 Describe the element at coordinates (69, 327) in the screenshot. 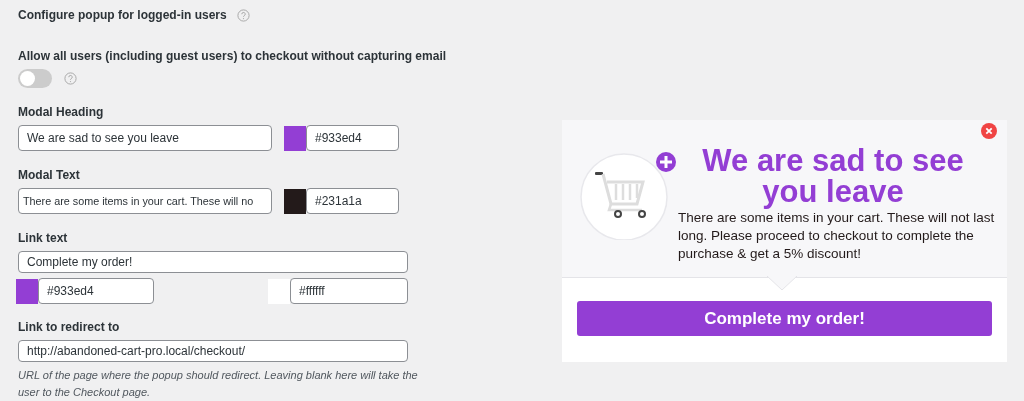

I see `field-label: Link to redirect to` at that location.